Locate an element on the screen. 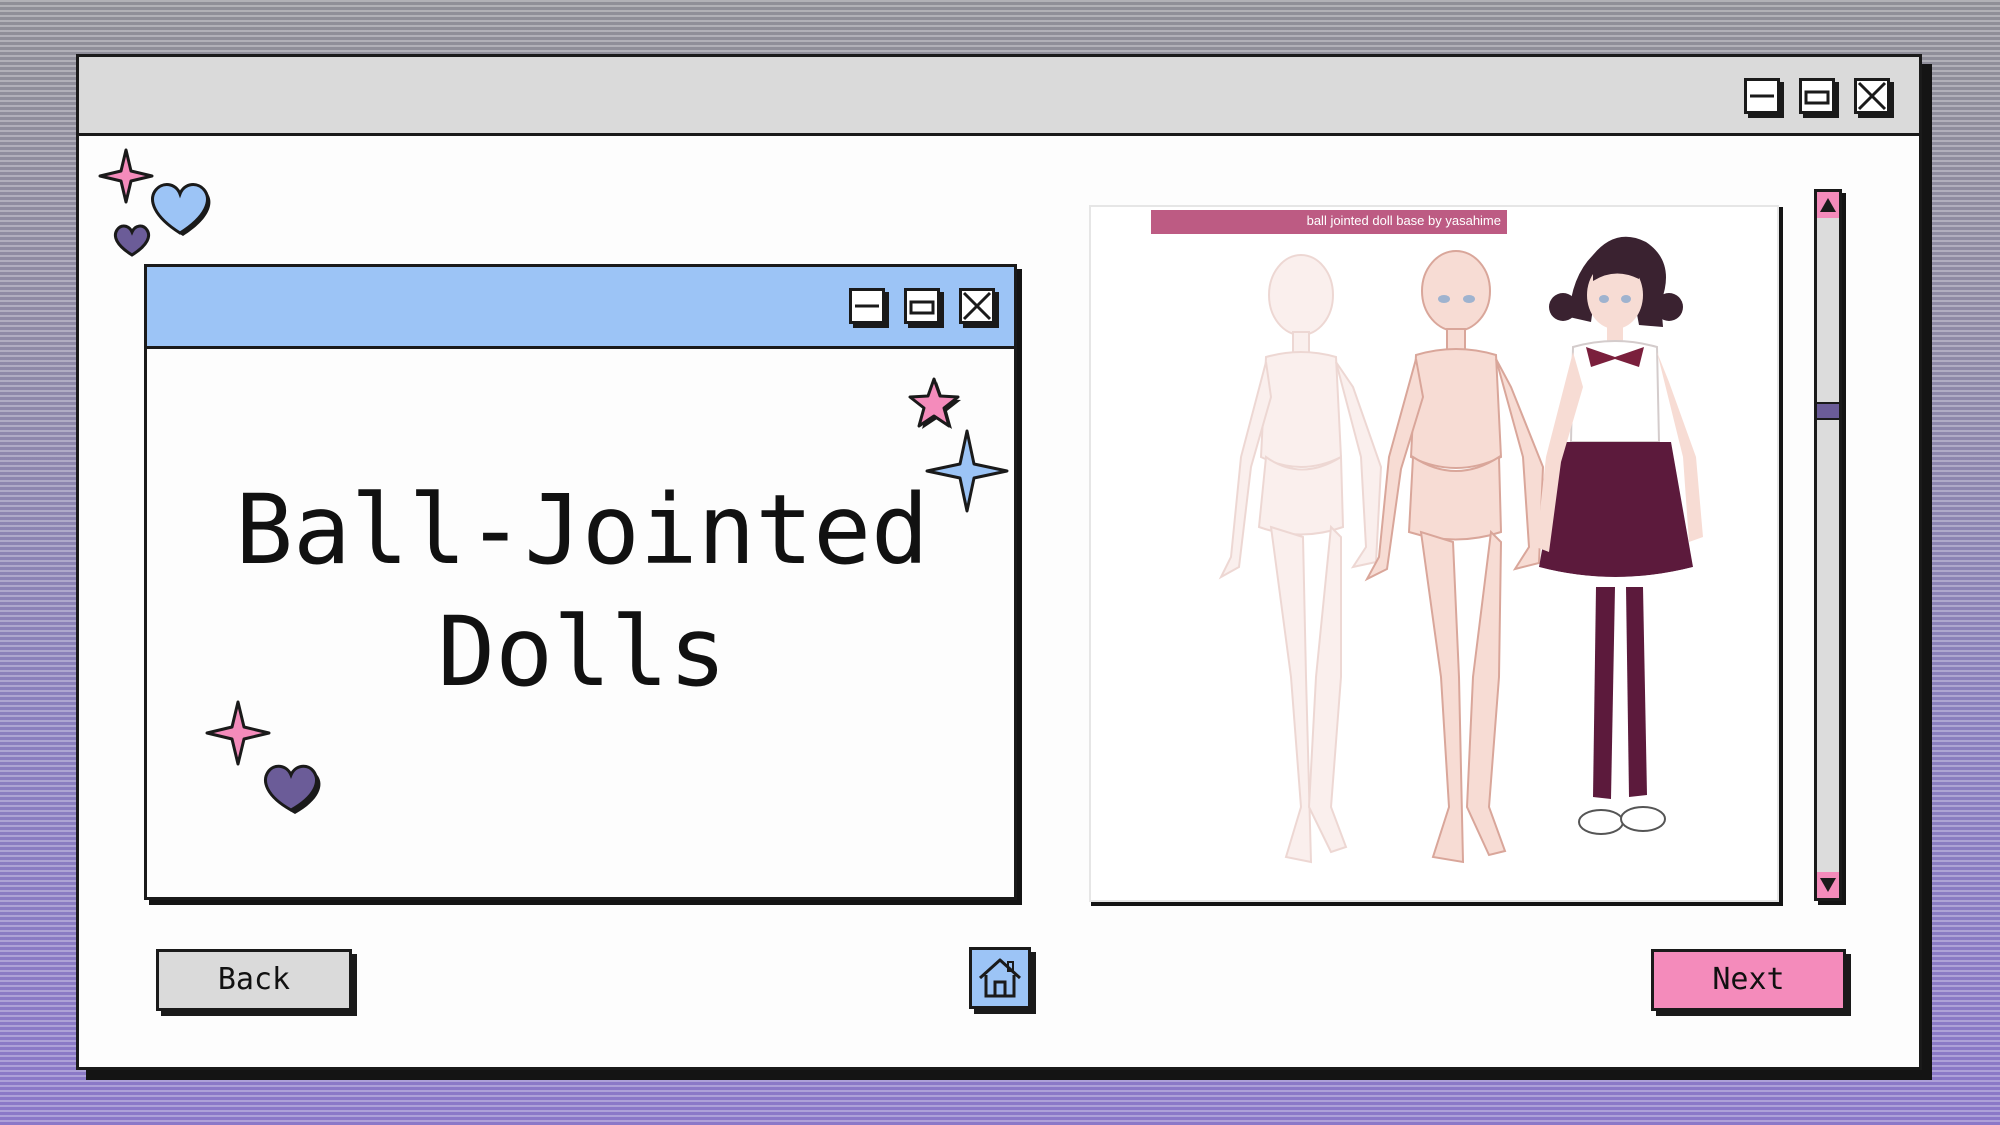 The width and height of the screenshot is (2000, 1125). inner-titlebar is located at coordinates (580, 308).